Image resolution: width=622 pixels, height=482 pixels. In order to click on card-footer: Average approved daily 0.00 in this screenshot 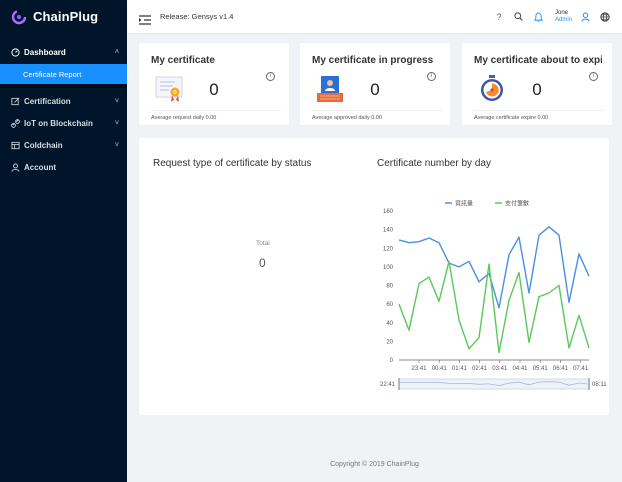, I will do `click(377, 115)`.